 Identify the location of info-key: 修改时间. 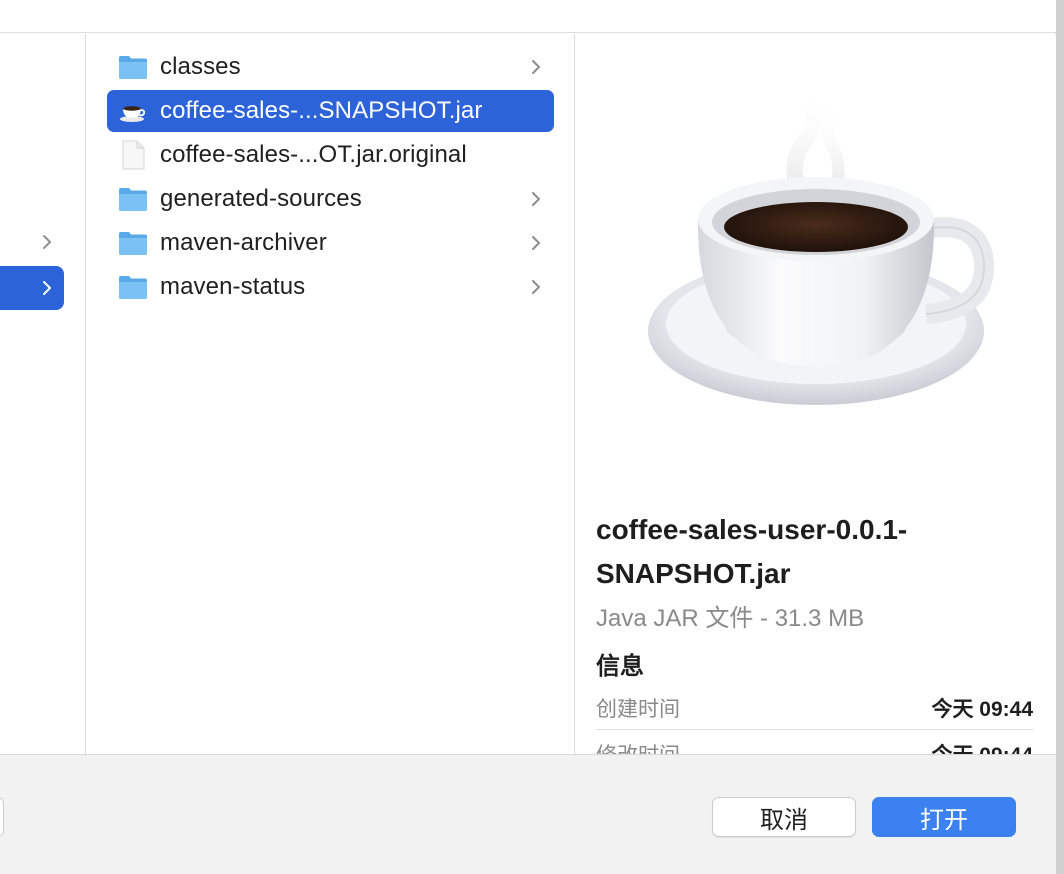
(638, 746).